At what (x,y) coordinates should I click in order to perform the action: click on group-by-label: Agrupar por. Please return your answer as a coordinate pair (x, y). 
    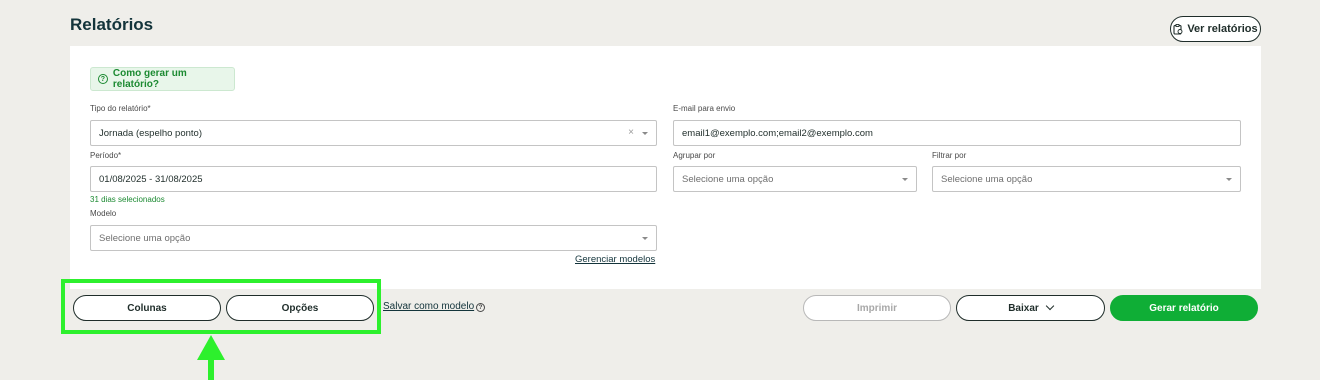
    Looking at the image, I should click on (694, 155).